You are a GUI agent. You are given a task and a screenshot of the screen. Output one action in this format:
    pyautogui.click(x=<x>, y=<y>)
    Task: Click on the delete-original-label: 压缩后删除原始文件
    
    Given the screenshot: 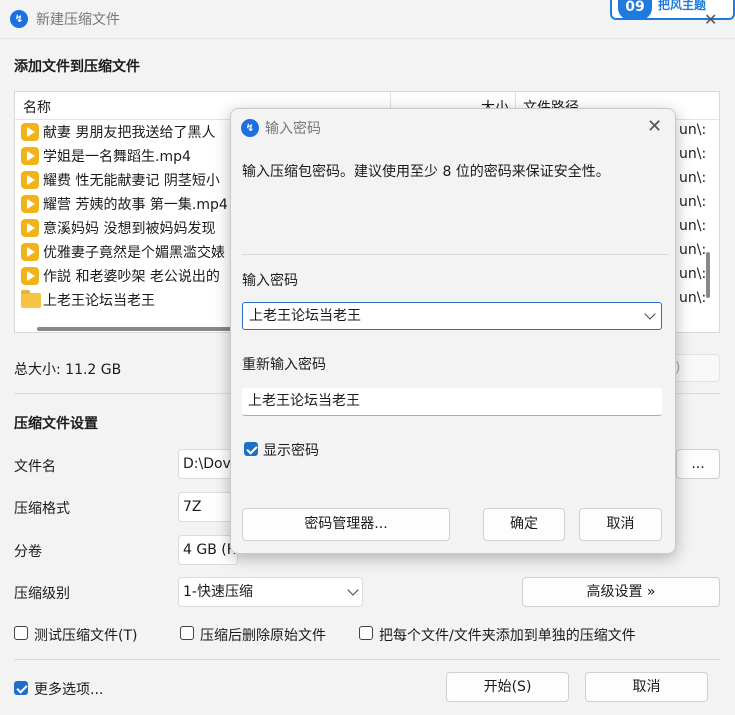 What is the action you would take?
    pyautogui.click(x=263, y=636)
    